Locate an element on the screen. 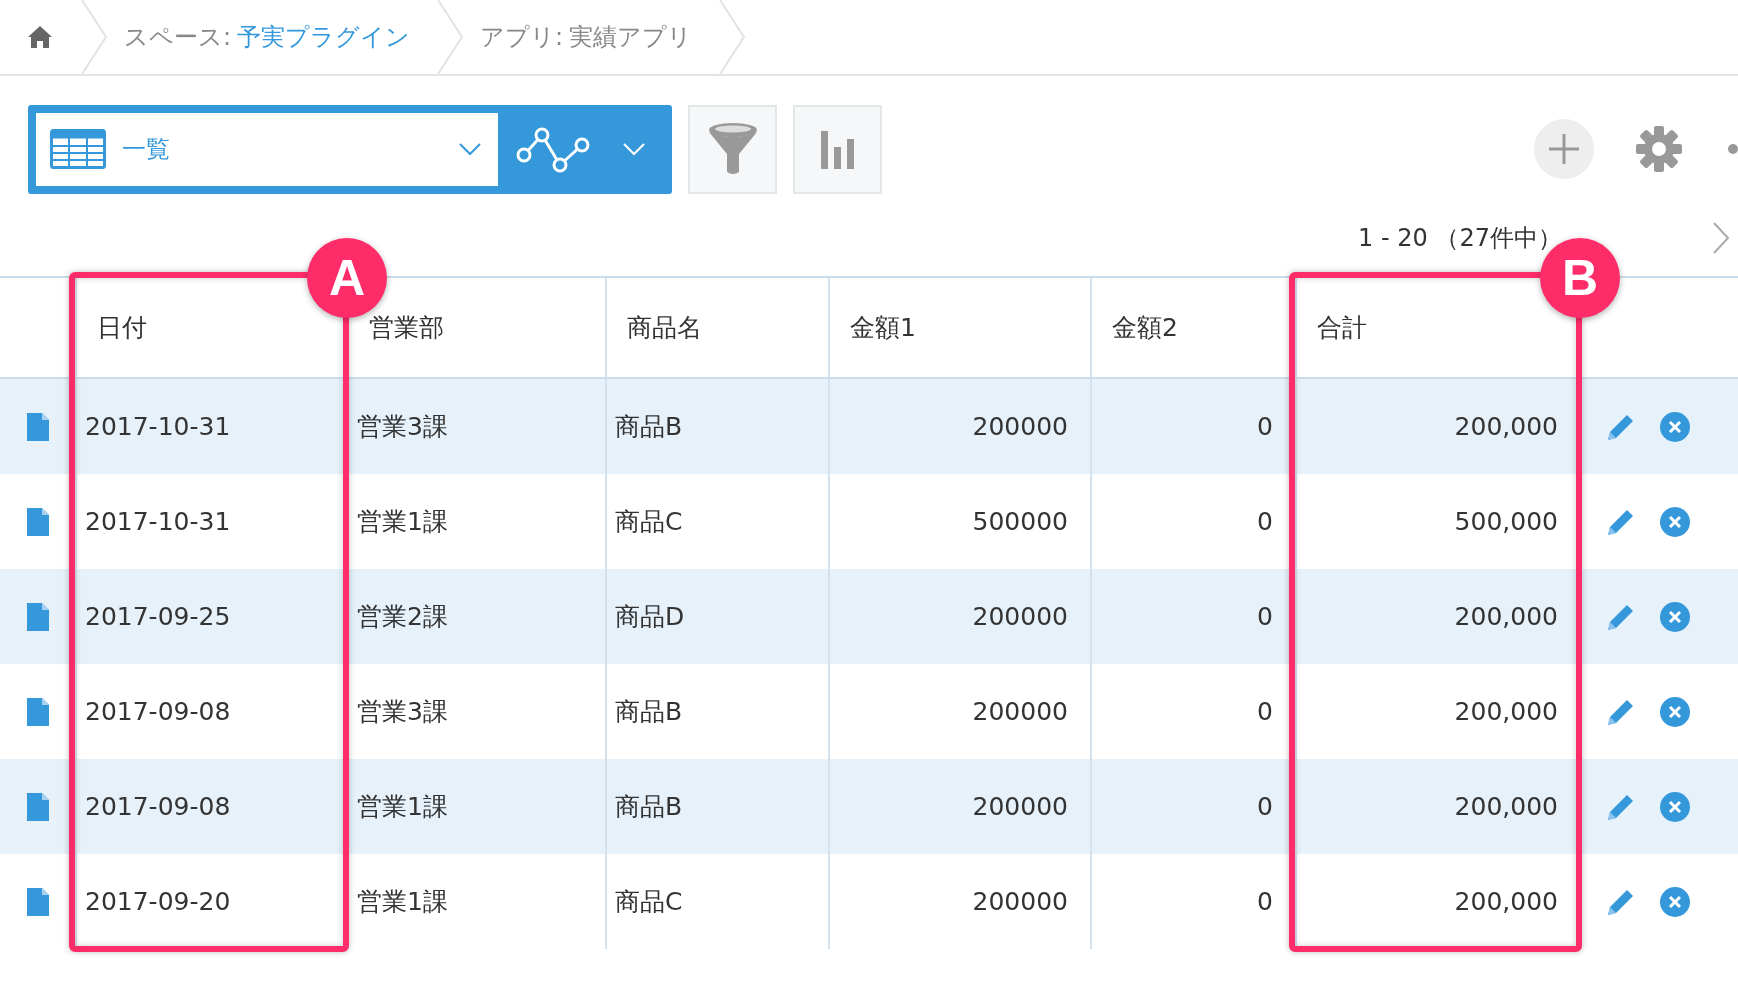 This screenshot has width=1738, height=986. breadcrumb-text: 実績アプリ is located at coordinates (631, 37).